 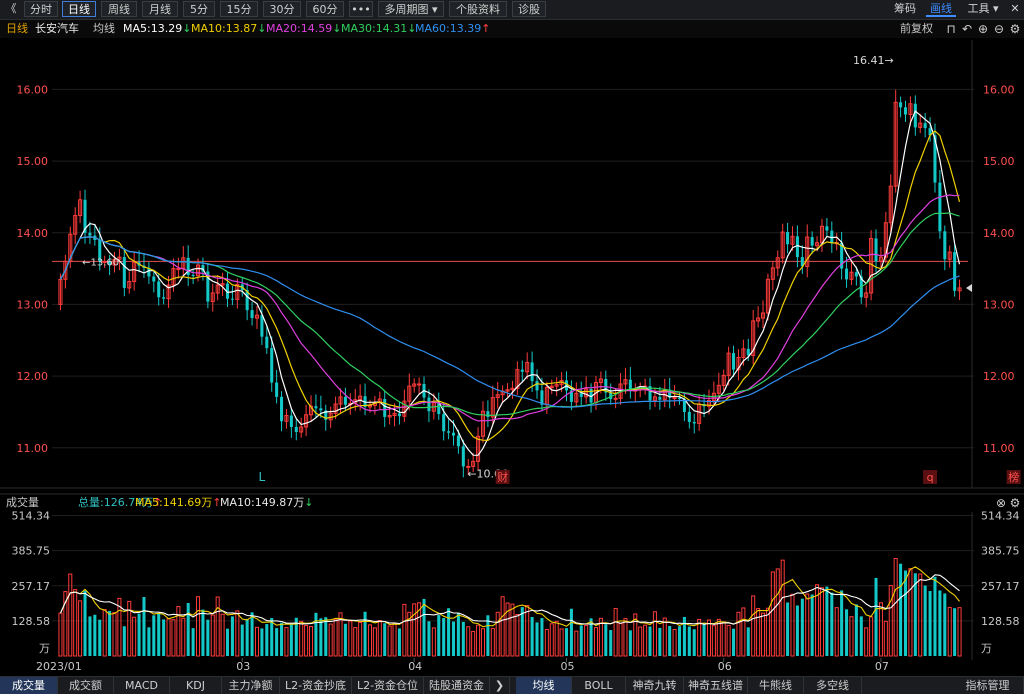 What do you see at coordinates (716, 685) in the screenshot?
I see `tab-magic-five: 神奇五线谱` at bounding box center [716, 685].